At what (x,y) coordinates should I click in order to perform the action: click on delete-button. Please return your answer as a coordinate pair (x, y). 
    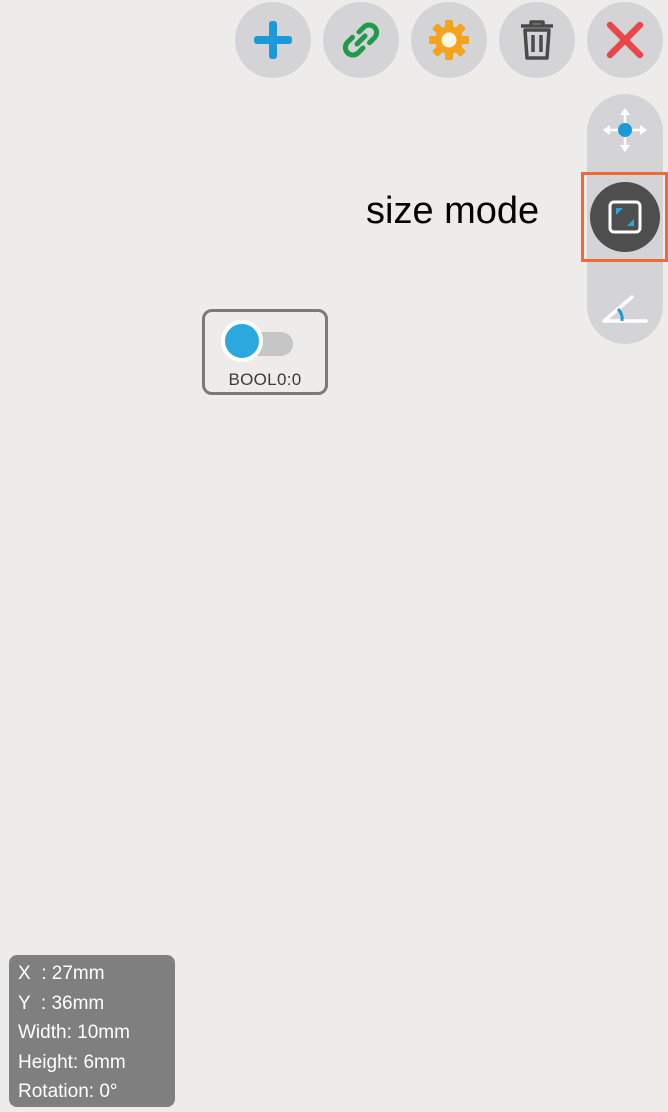
    Looking at the image, I should click on (537, 40).